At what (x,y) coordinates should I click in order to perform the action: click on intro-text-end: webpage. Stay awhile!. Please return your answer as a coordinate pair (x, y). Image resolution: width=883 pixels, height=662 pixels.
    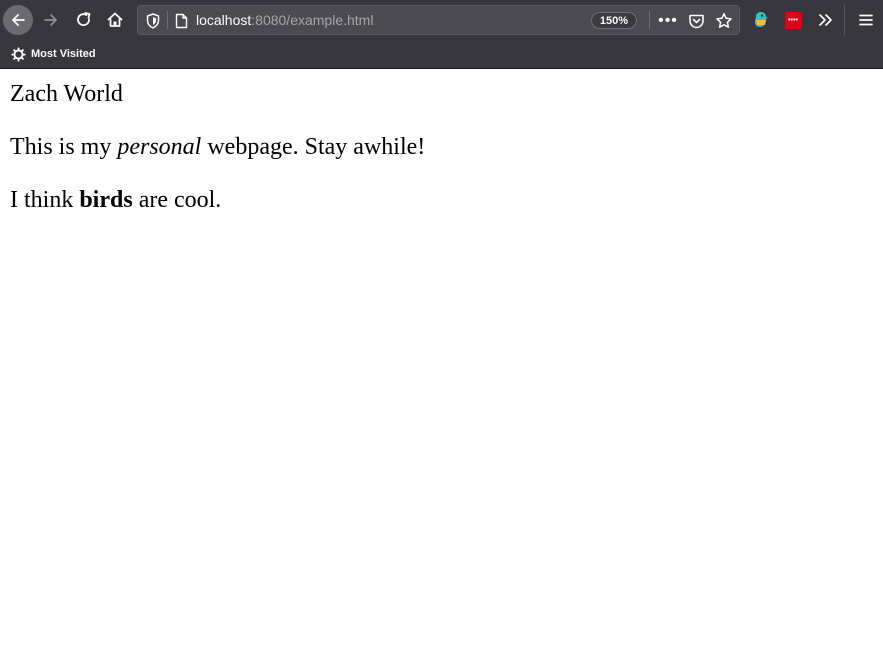
    Looking at the image, I should click on (313, 147).